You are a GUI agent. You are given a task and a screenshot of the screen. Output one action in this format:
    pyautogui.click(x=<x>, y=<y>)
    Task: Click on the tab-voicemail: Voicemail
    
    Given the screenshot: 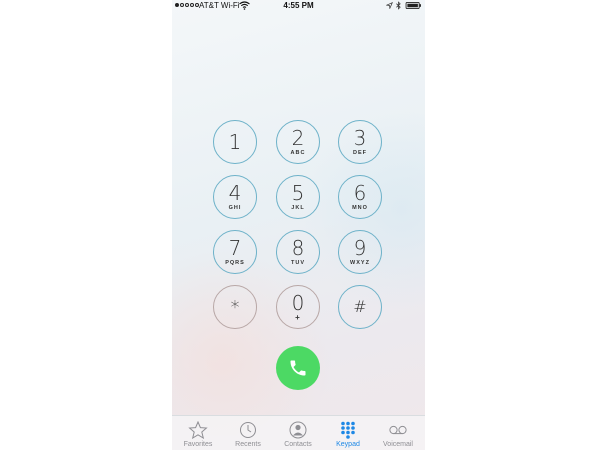 What is the action you would take?
    pyautogui.click(x=398, y=433)
    